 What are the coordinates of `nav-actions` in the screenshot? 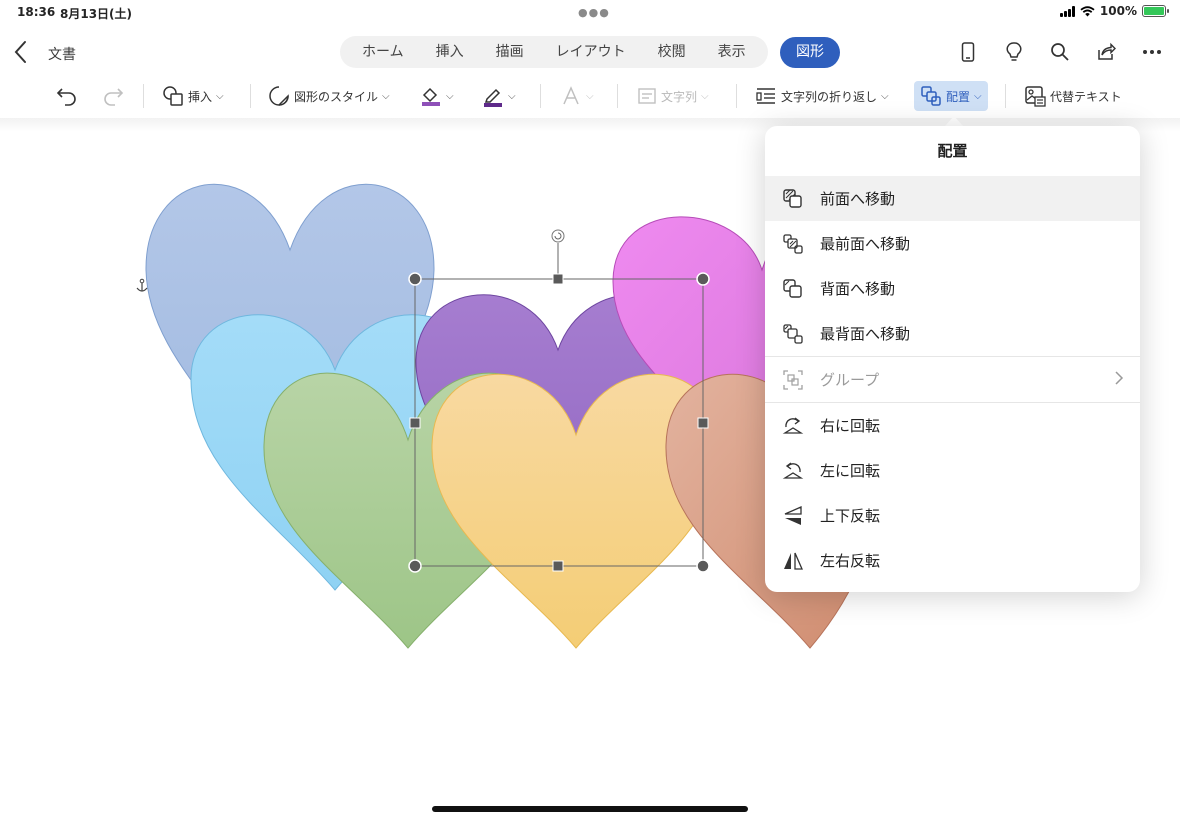 It's located at (1060, 52).